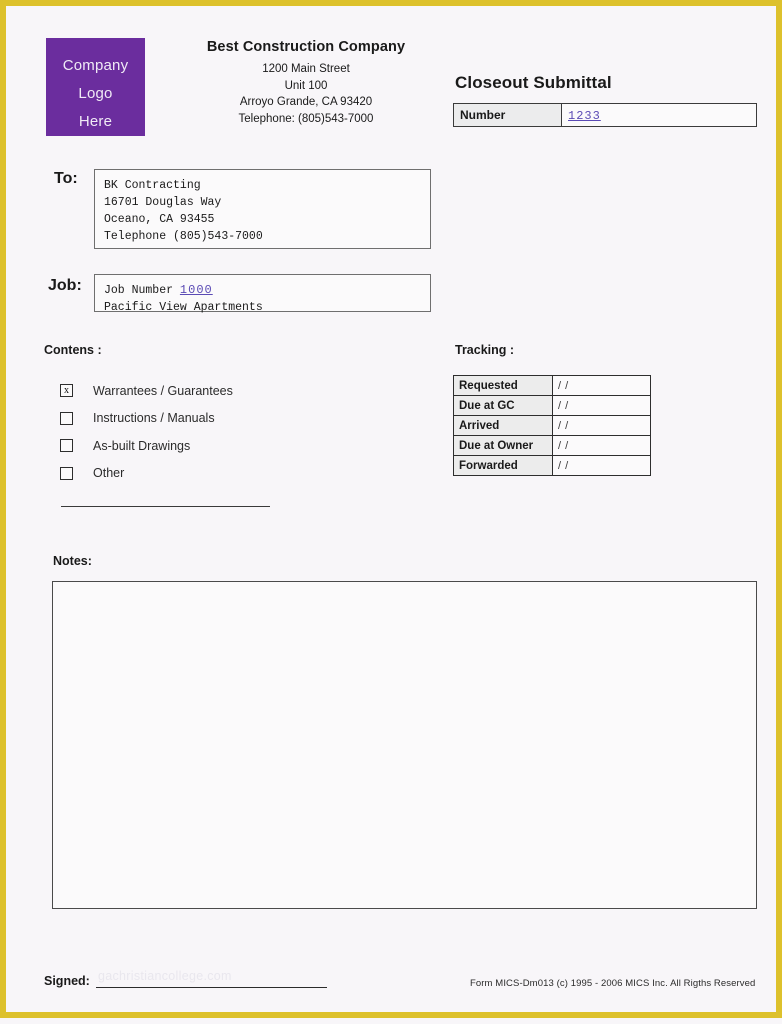 The height and width of the screenshot is (1024, 782). Describe the element at coordinates (67, 981) in the screenshot. I see `signed-label: Signed:` at that location.